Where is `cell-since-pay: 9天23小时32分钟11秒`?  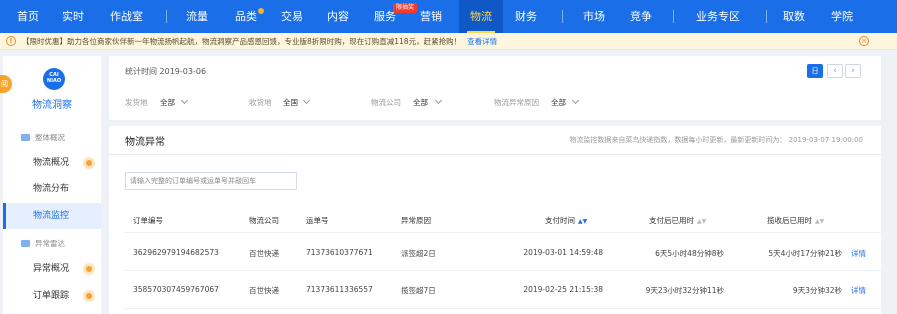 cell-since-pay: 9天23小时32分钟11秒 is located at coordinates (684, 290).